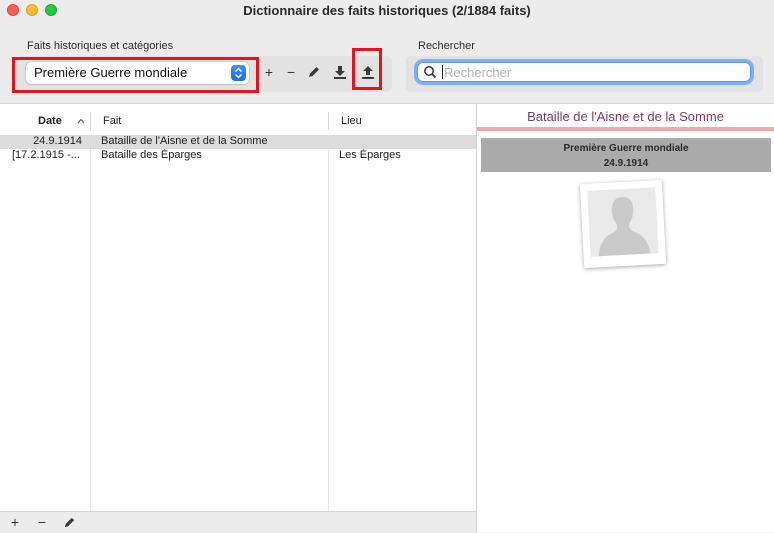  I want to click on category-group-label: Faits historiques et catégories, so click(100, 46).